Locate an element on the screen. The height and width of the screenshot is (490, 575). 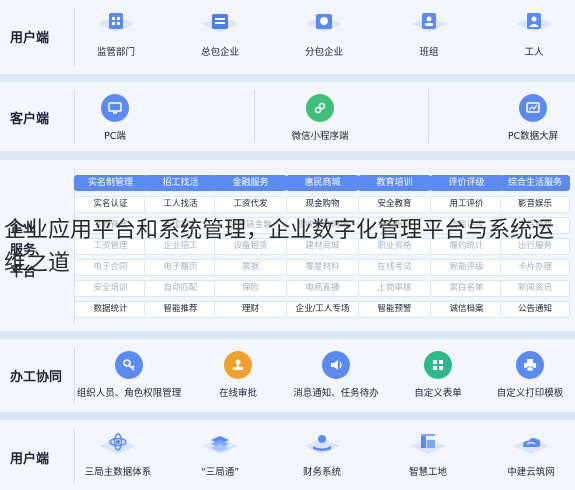
speaker-icon is located at coordinates (336, 365).